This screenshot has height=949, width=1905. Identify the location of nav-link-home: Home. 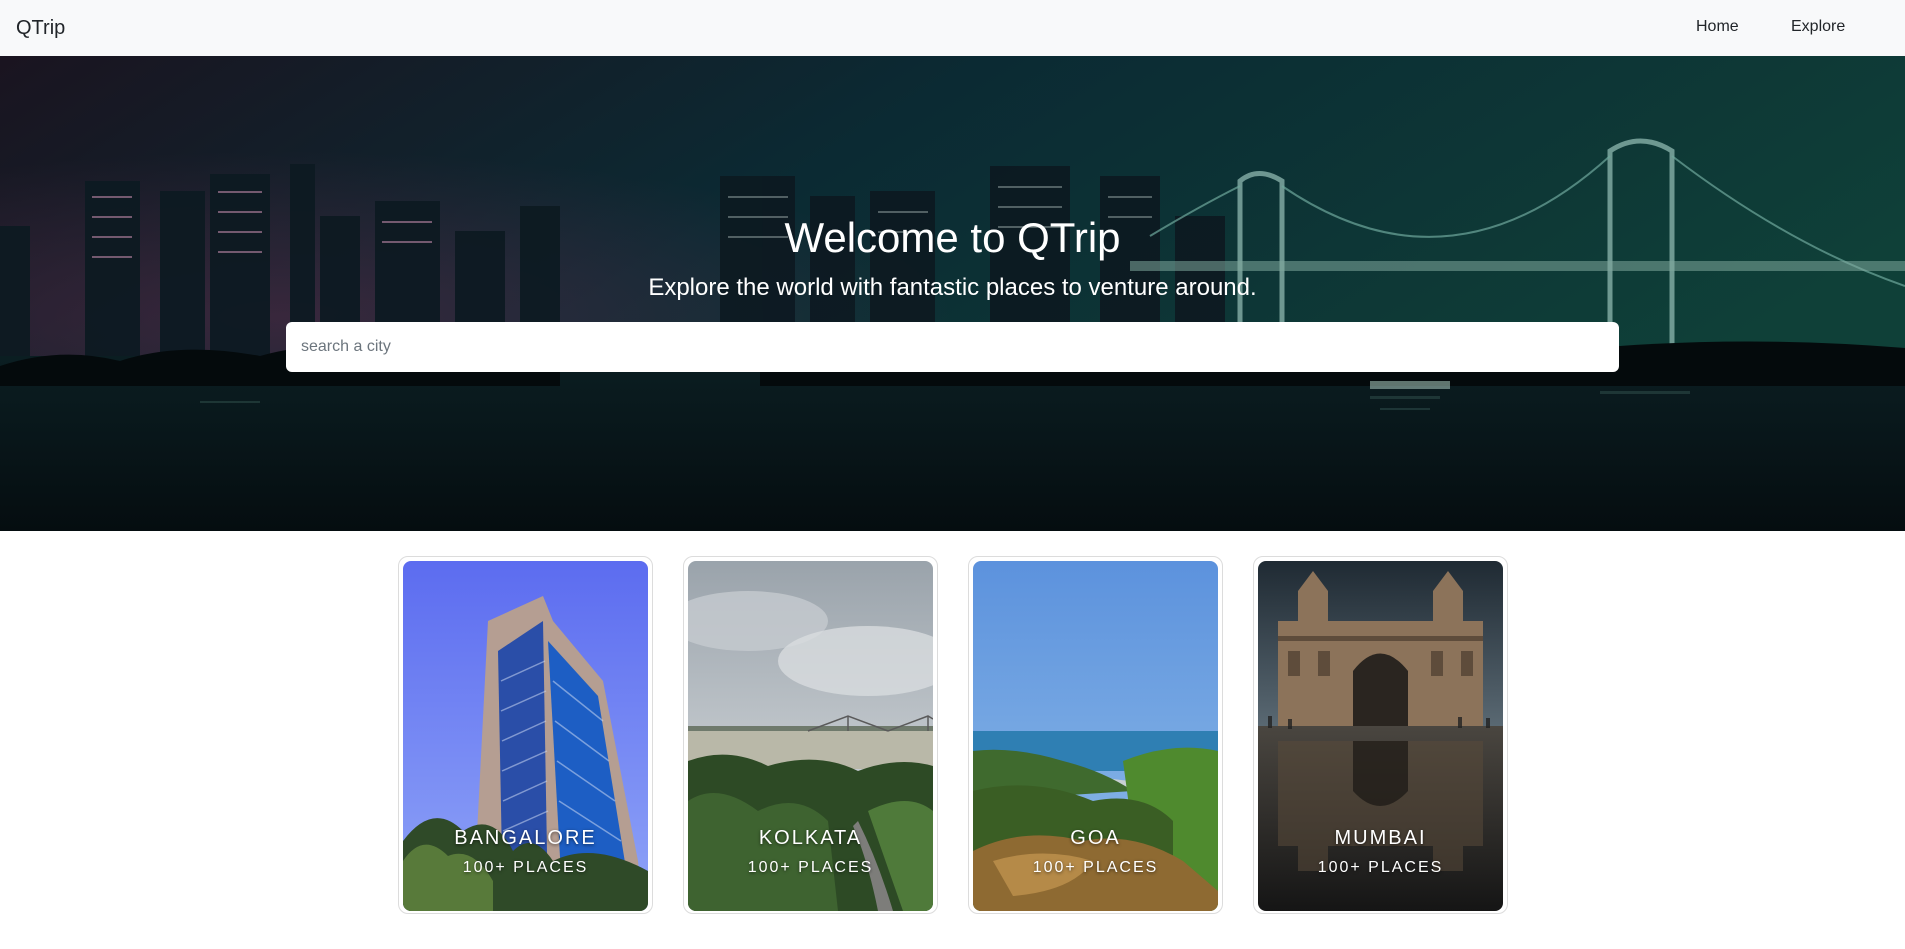
(1717, 27).